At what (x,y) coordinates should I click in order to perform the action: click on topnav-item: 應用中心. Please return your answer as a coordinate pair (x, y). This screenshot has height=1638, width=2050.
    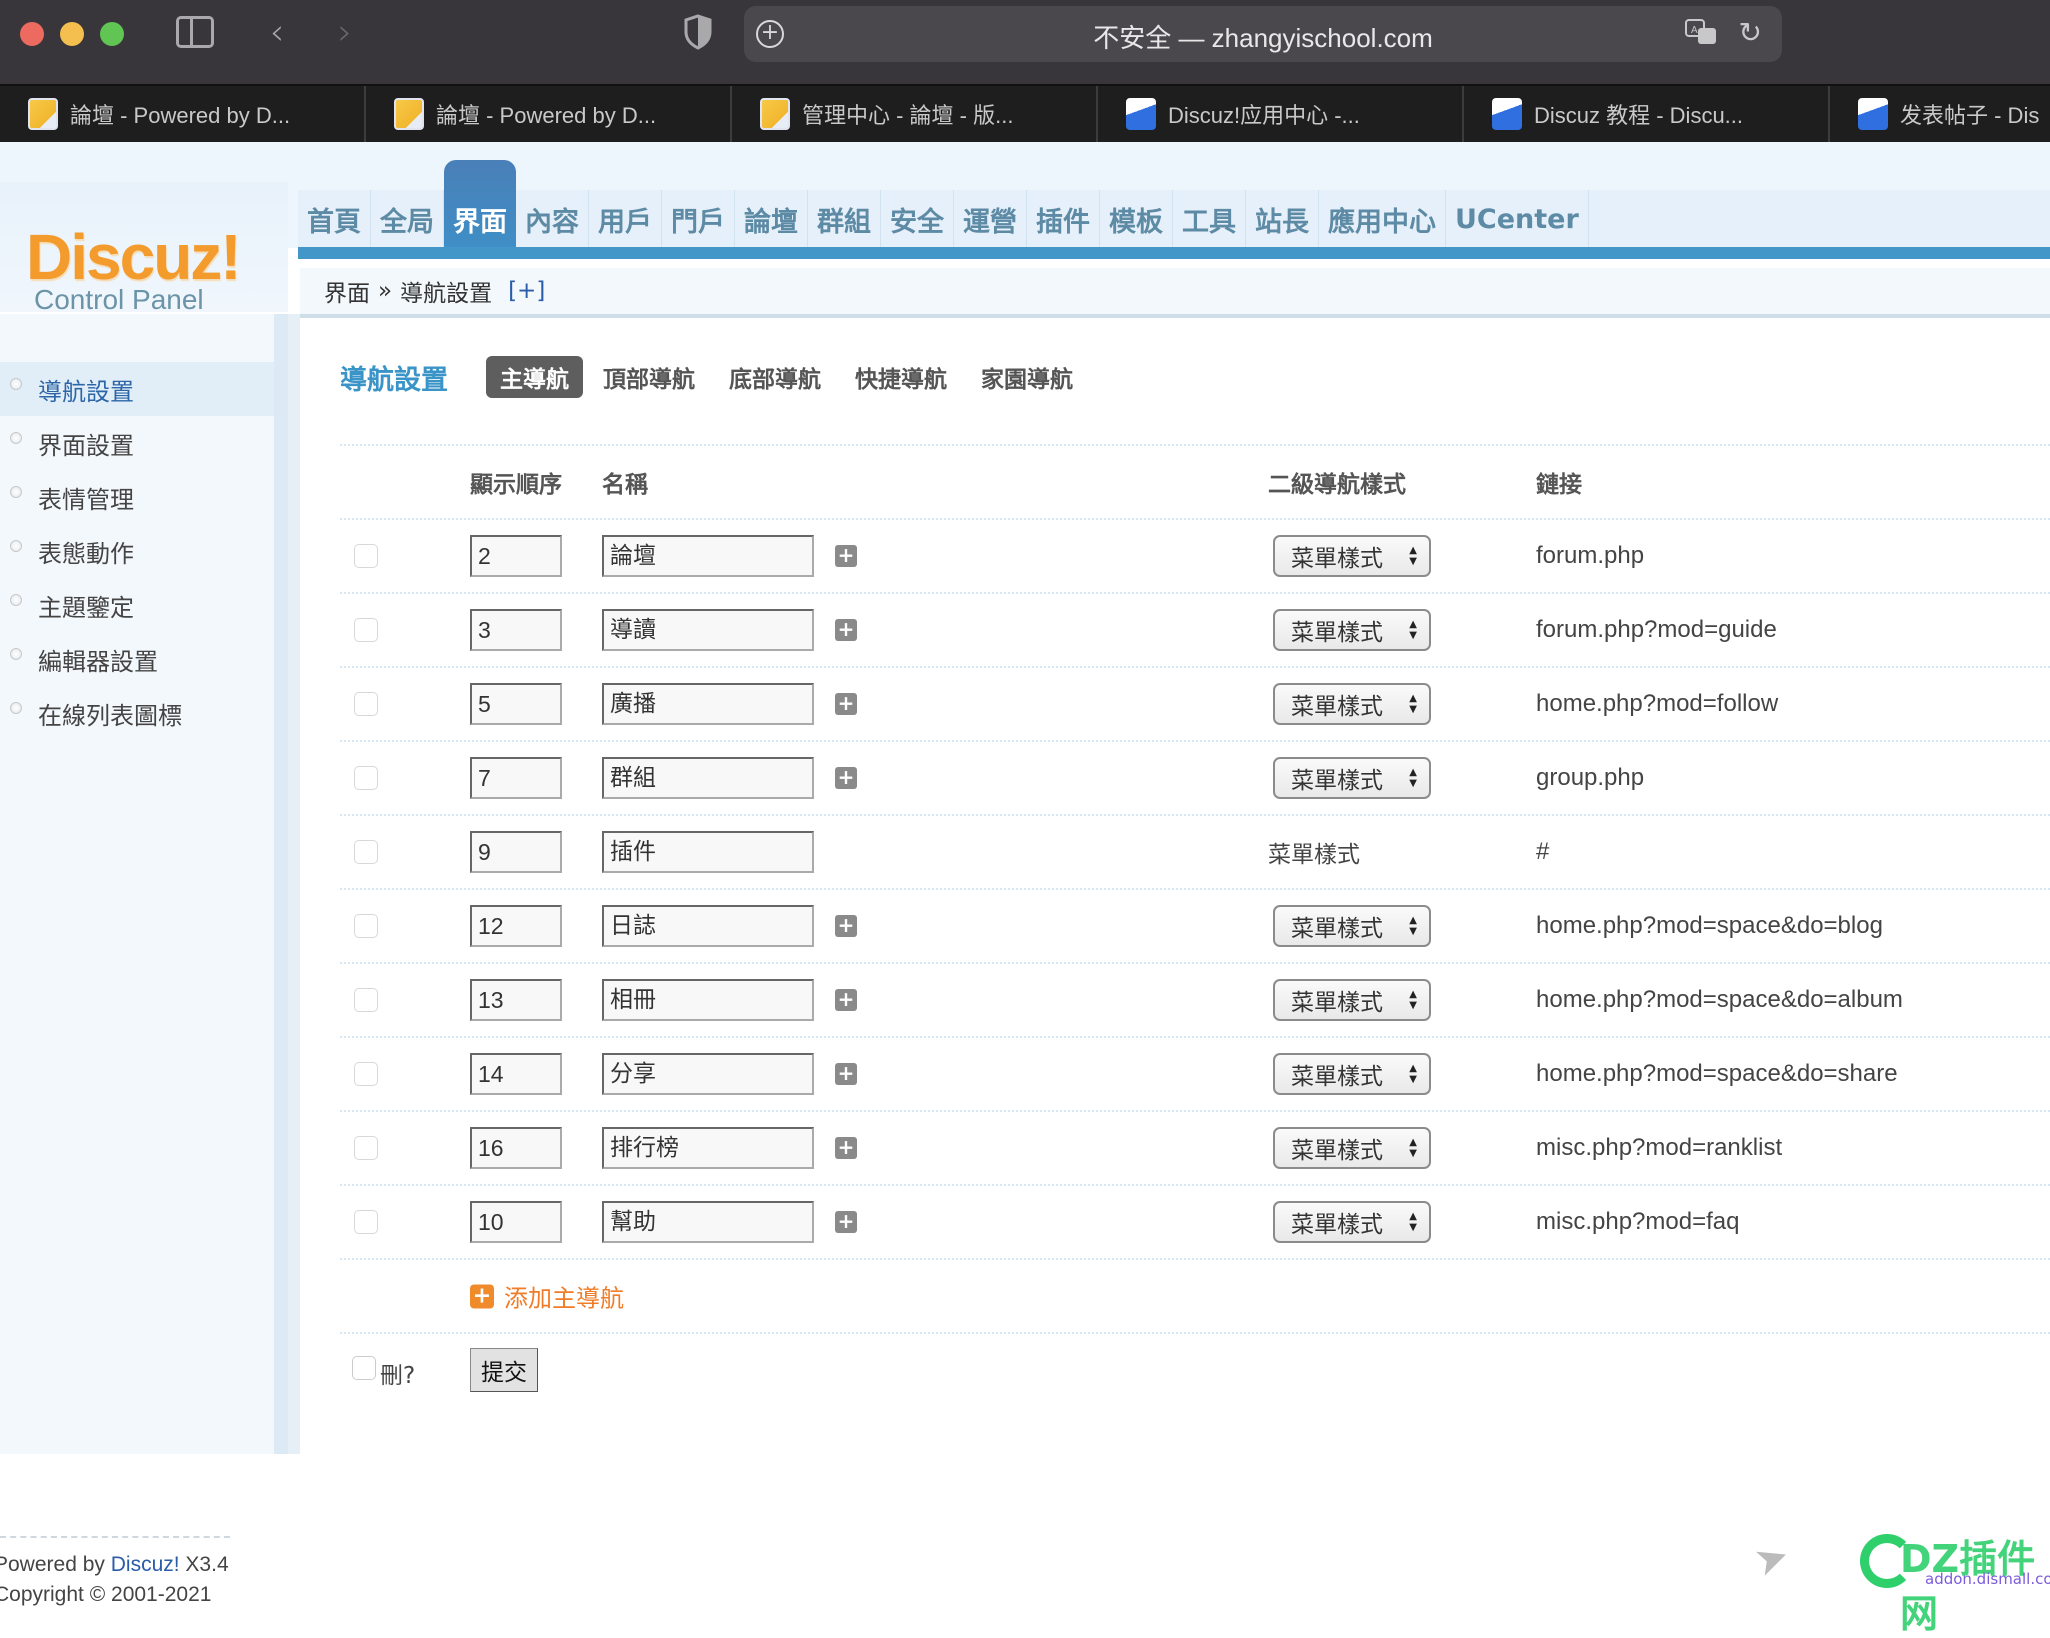
    Looking at the image, I should click on (1382, 219).